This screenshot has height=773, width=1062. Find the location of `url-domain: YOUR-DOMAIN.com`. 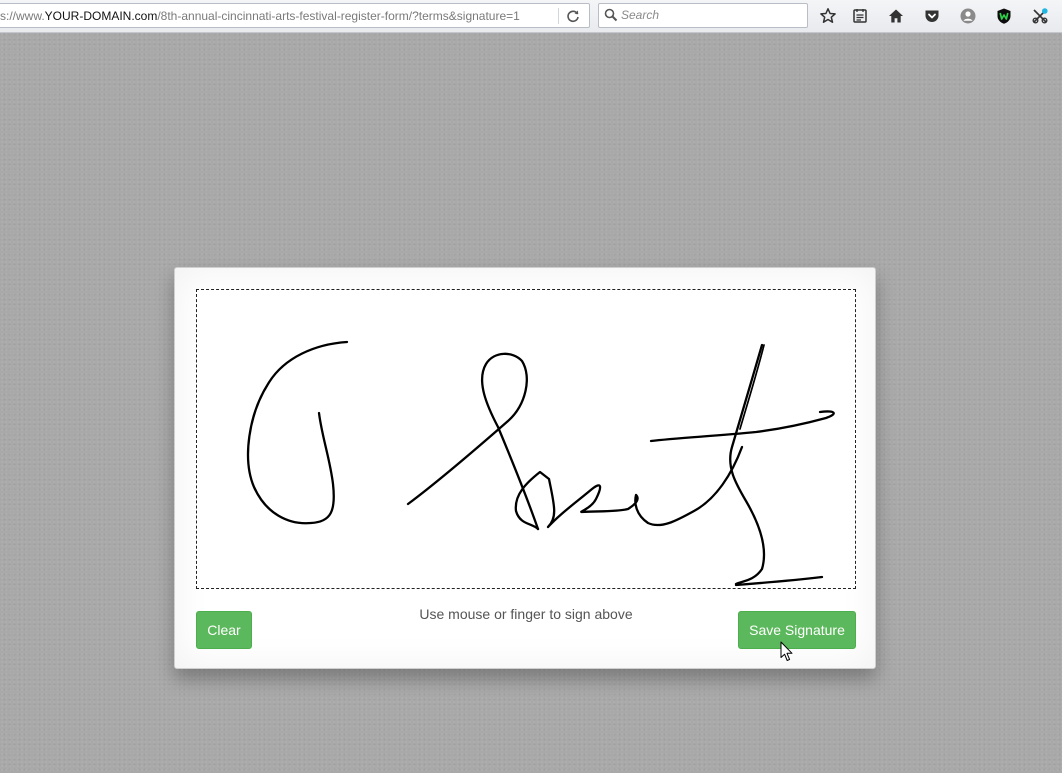

url-domain: YOUR-DOMAIN.com is located at coordinates (101, 16).